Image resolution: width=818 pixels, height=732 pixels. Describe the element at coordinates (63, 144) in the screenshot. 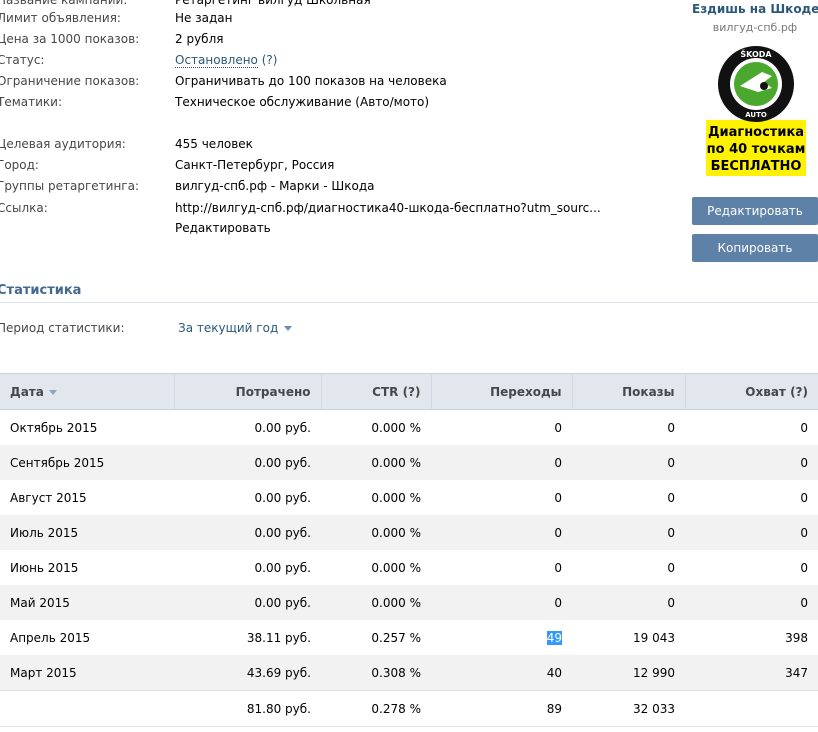

I see `info-label: Целевая аудитория:` at that location.